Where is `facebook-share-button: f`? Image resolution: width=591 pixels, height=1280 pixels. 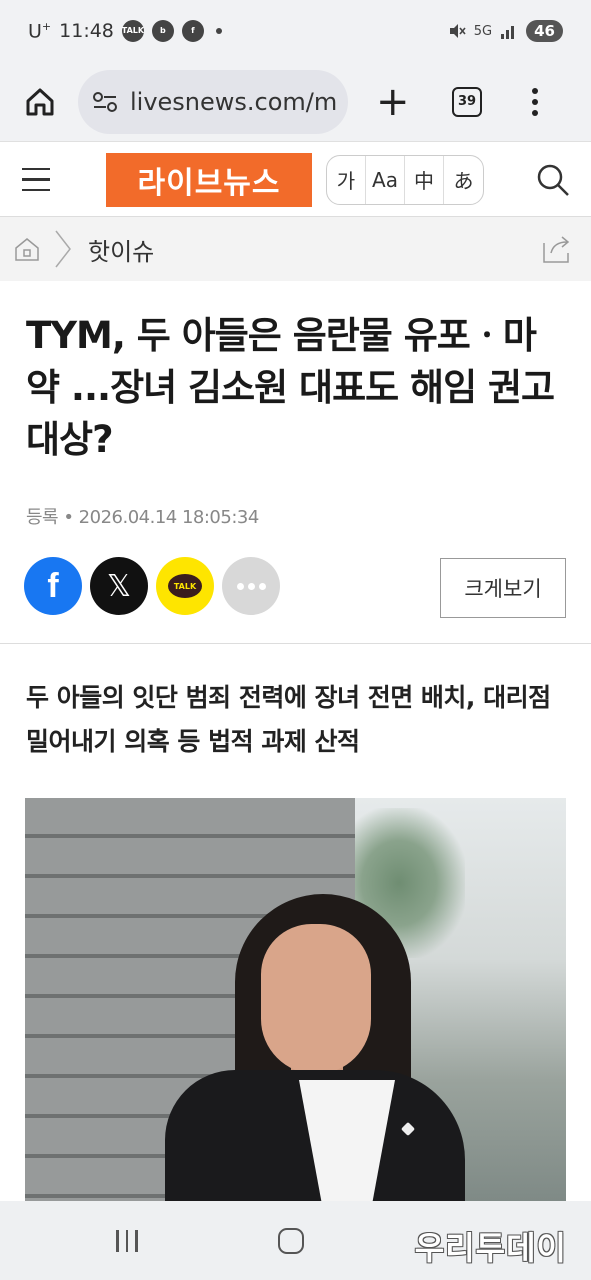 facebook-share-button: f is located at coordinates (53, 586).